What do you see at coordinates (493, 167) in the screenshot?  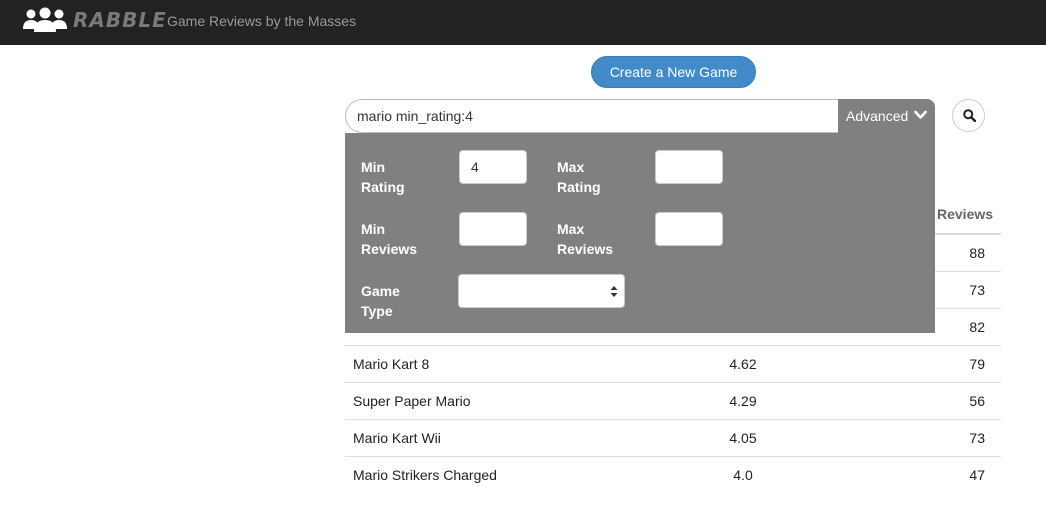 I see `min-rating-input` at bounding box center [493, 167].